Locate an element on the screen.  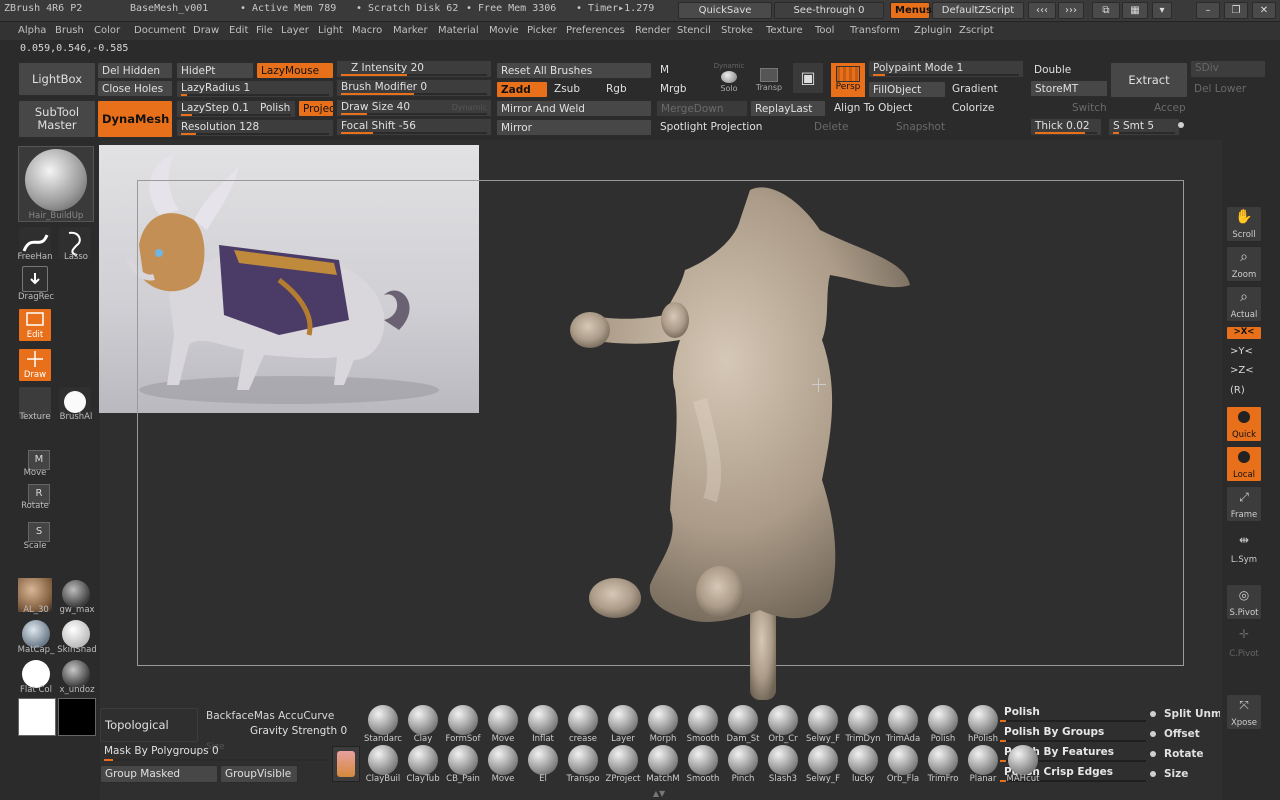
menu-file: File is located at coordinates (264, 30).